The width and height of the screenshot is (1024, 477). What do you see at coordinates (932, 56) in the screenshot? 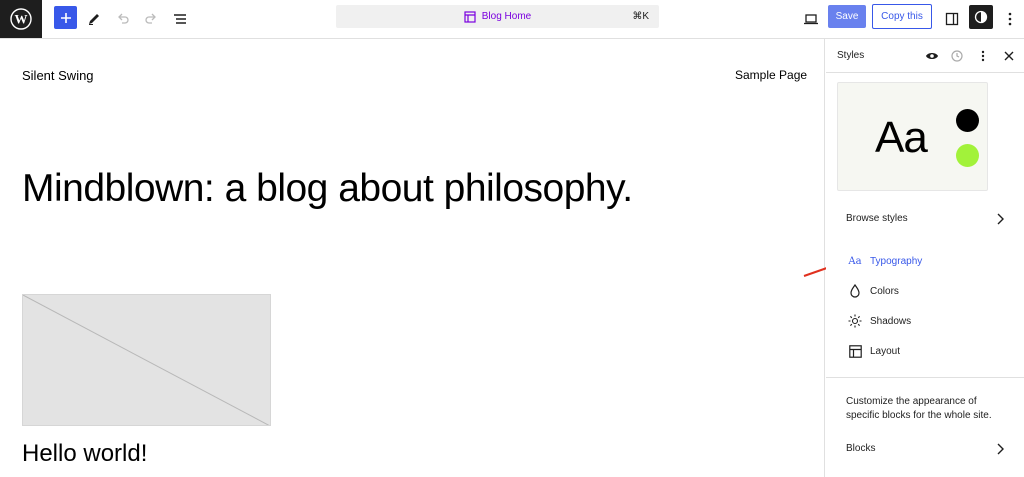
I see `eye-icon` at bounding box center [932, 56].